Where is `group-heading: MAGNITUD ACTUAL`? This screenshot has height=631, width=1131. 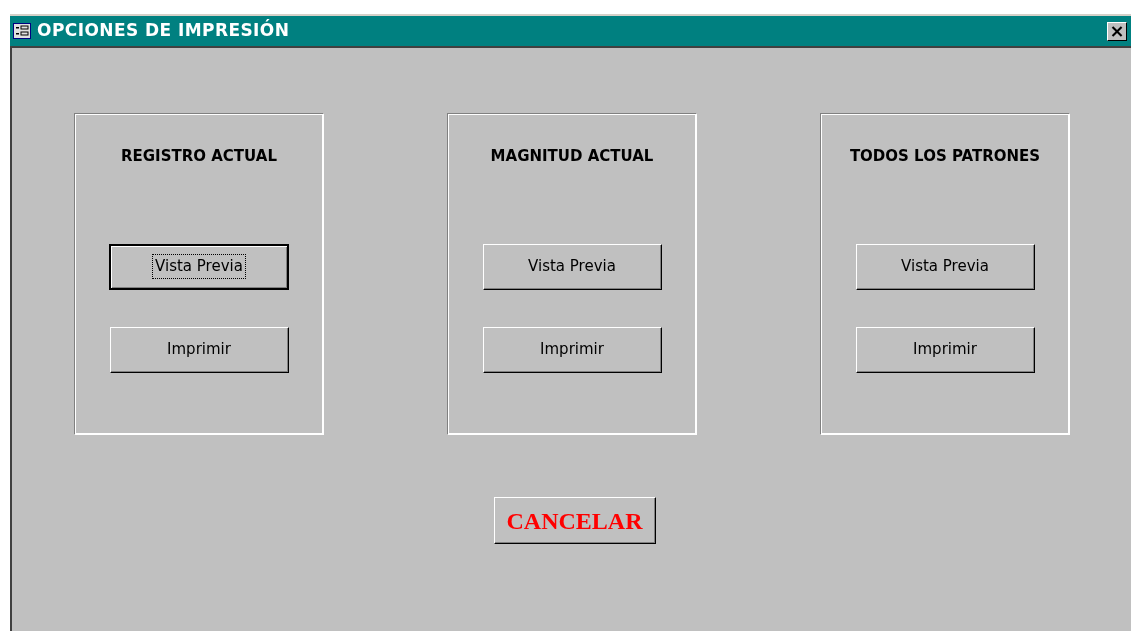
group-heading: MAGNITUD ACTUAL is located at coordinates (572, 156).